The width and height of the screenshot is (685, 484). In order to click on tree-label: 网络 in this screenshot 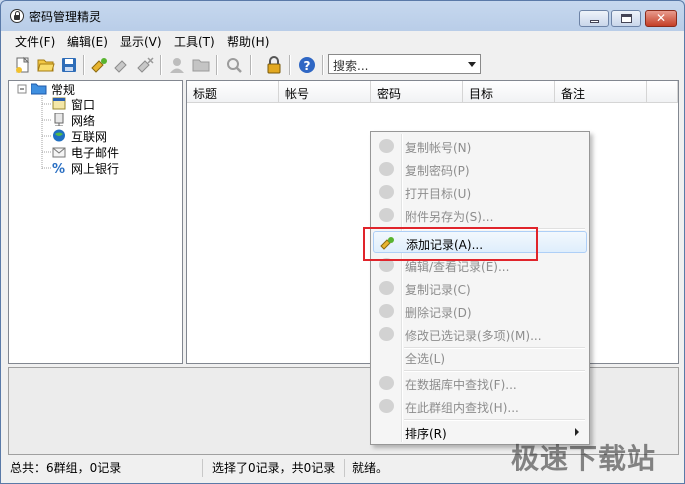, I will do `click(83, 121)`.